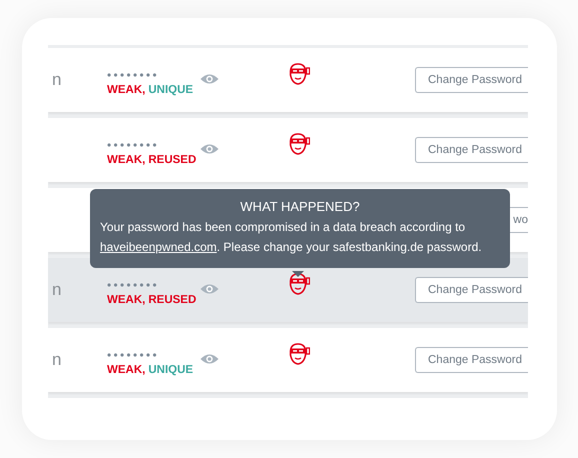 The image size is (578, 458). What do you see at coordinates (291, 237) in the screenshot?
I see `tooltip-message: Your password has been compromised in a data breach according to haveibeenpwned.com. Please change your safestbanking.de password.` at bounding box center [291, 237].